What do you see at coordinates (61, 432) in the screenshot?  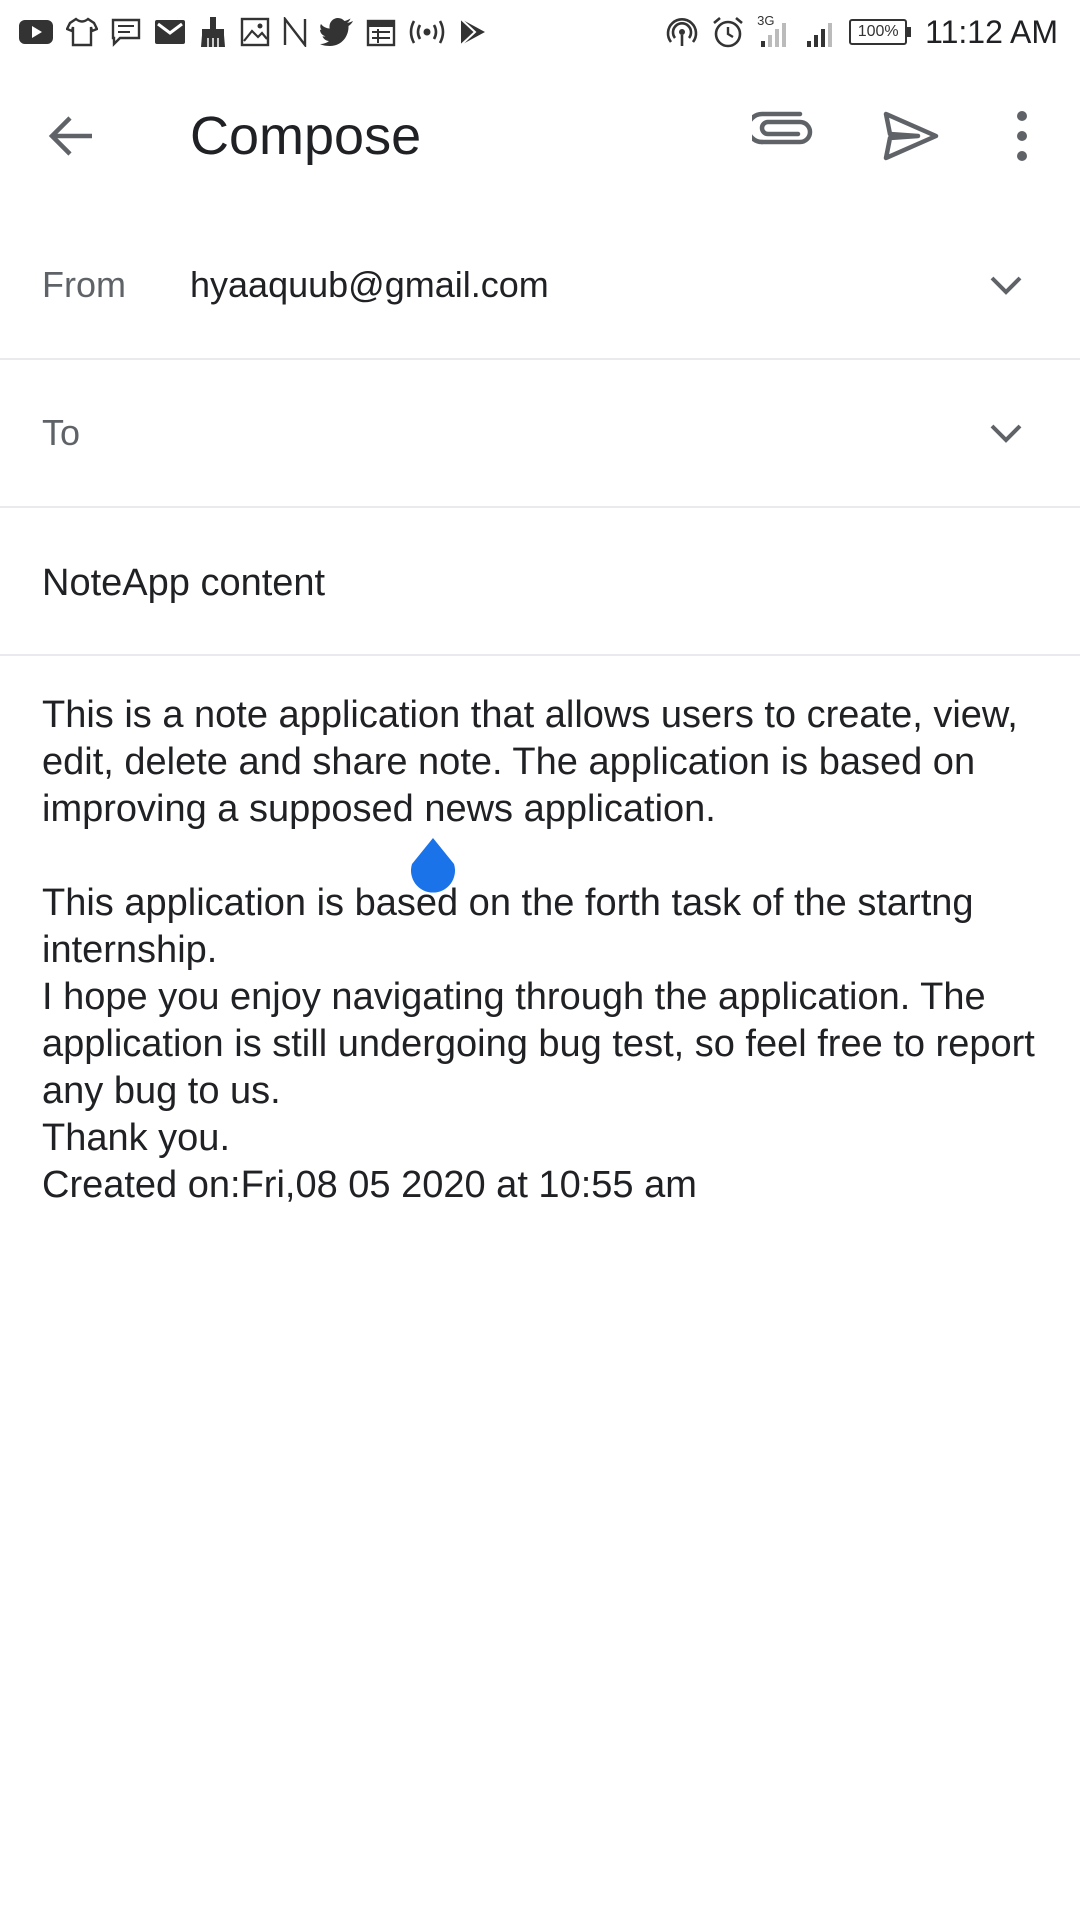 I see `to-label: To` at bounding box center [61, 432].